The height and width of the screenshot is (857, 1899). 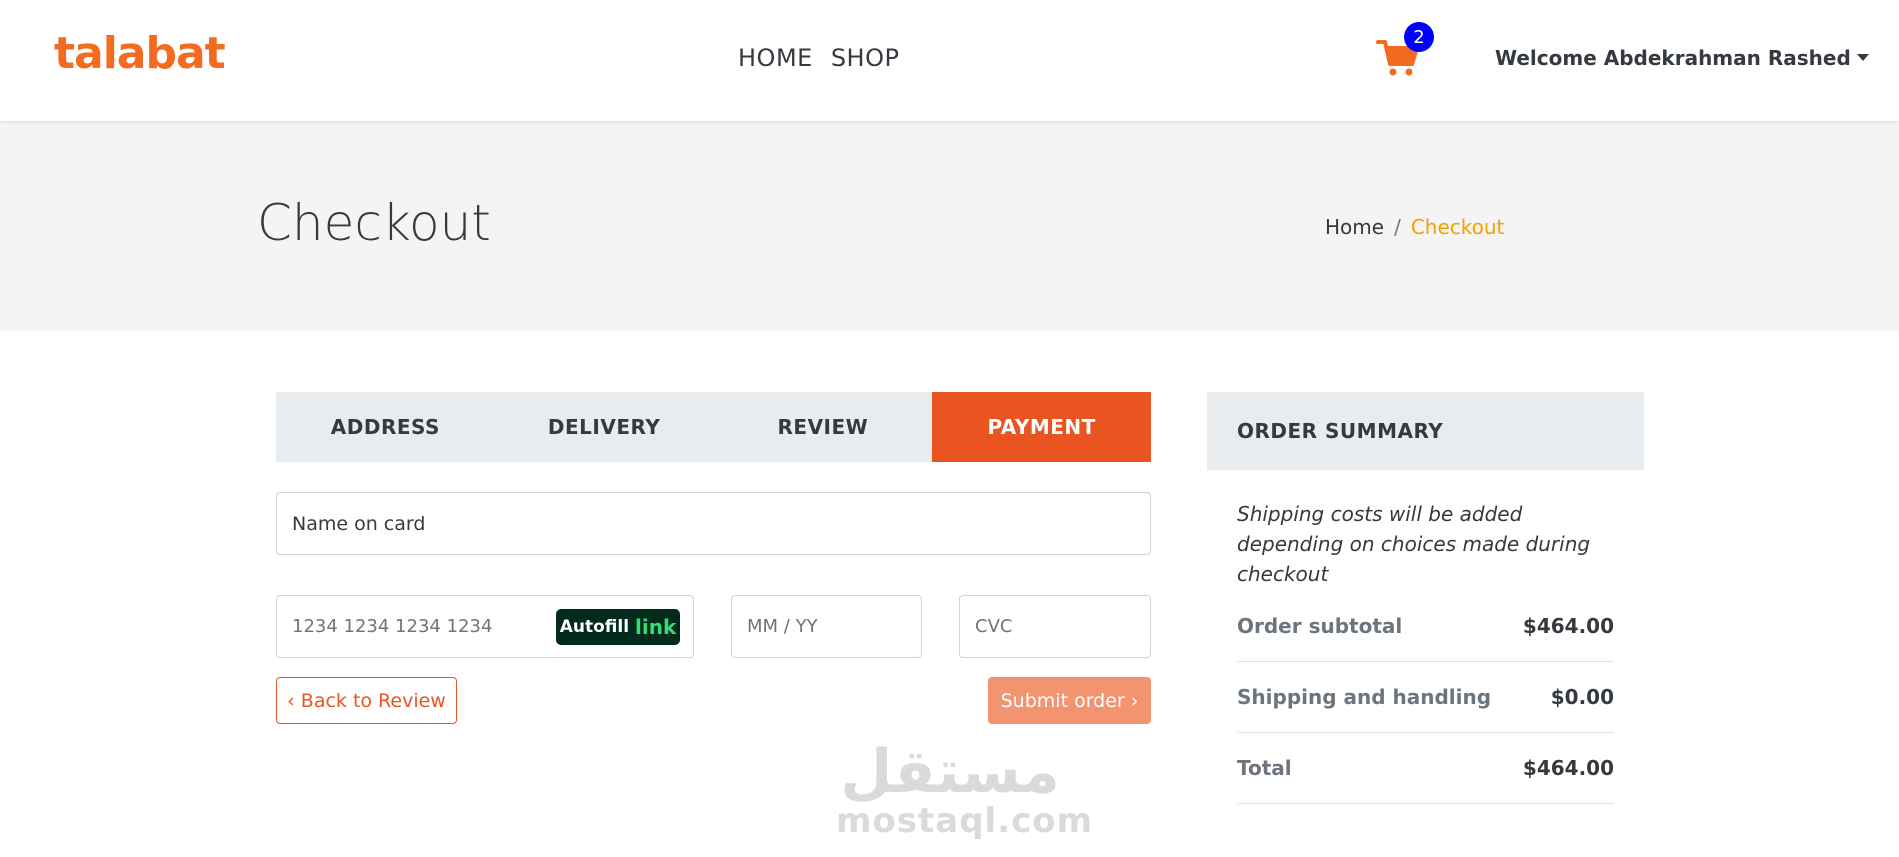 What do you see at coordinates (1320, 625) in the screenshot?
I see `summary-row-label: Order subtotal` at bounding box center [1320, 625].